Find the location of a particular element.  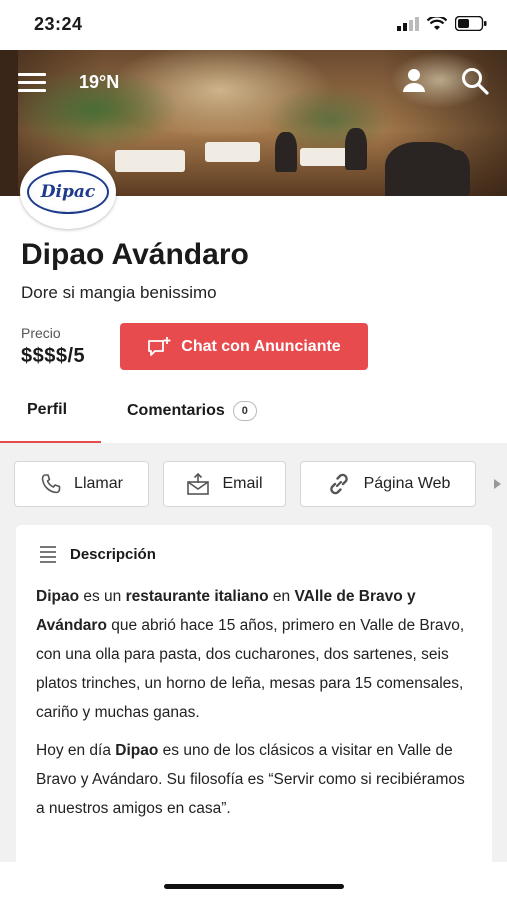

status-time: 23:24 is located at coordinates (58, 24).